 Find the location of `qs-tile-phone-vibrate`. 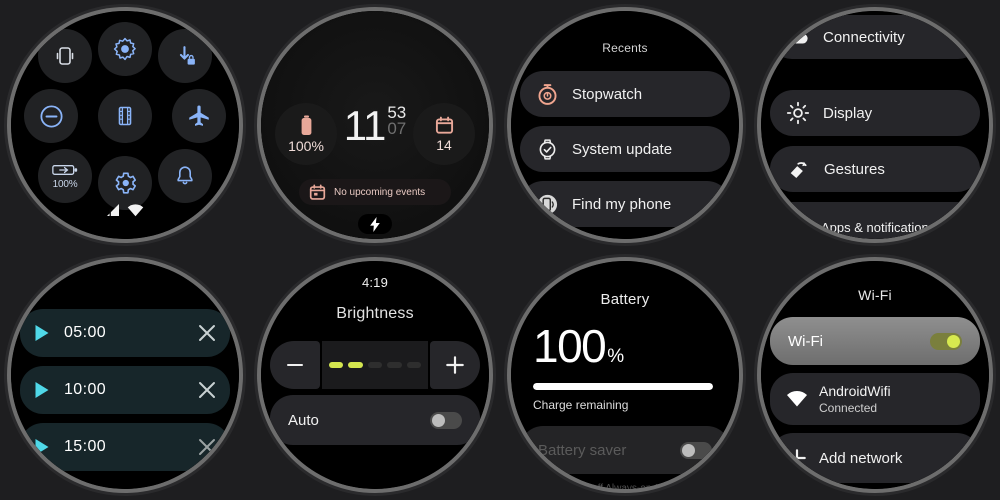

qs-tile-phone-vibrate is located at coordinates (65, 56).